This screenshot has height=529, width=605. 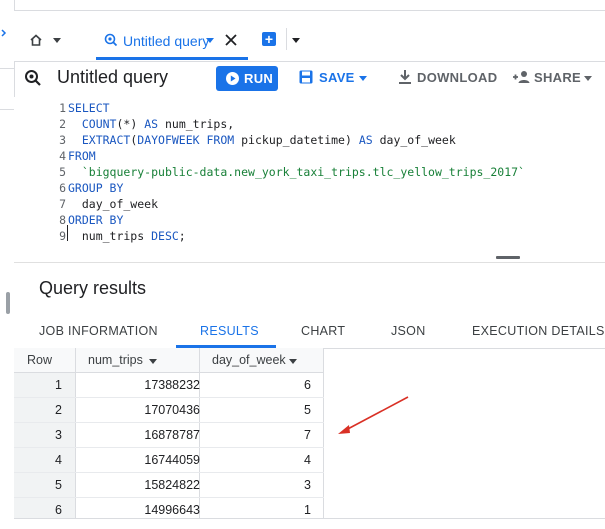 I want to click on query-tab-label: Untitled query, so click(x=166, y=41).